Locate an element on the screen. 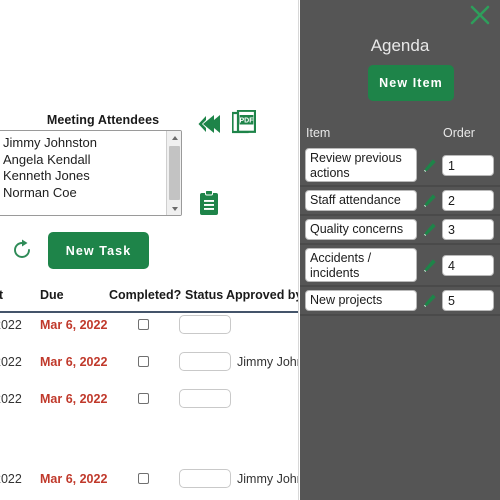 The width and height of the screenshot is (500, 500). attendee-item: Angela Kendall is located at coordinates (84, 160).